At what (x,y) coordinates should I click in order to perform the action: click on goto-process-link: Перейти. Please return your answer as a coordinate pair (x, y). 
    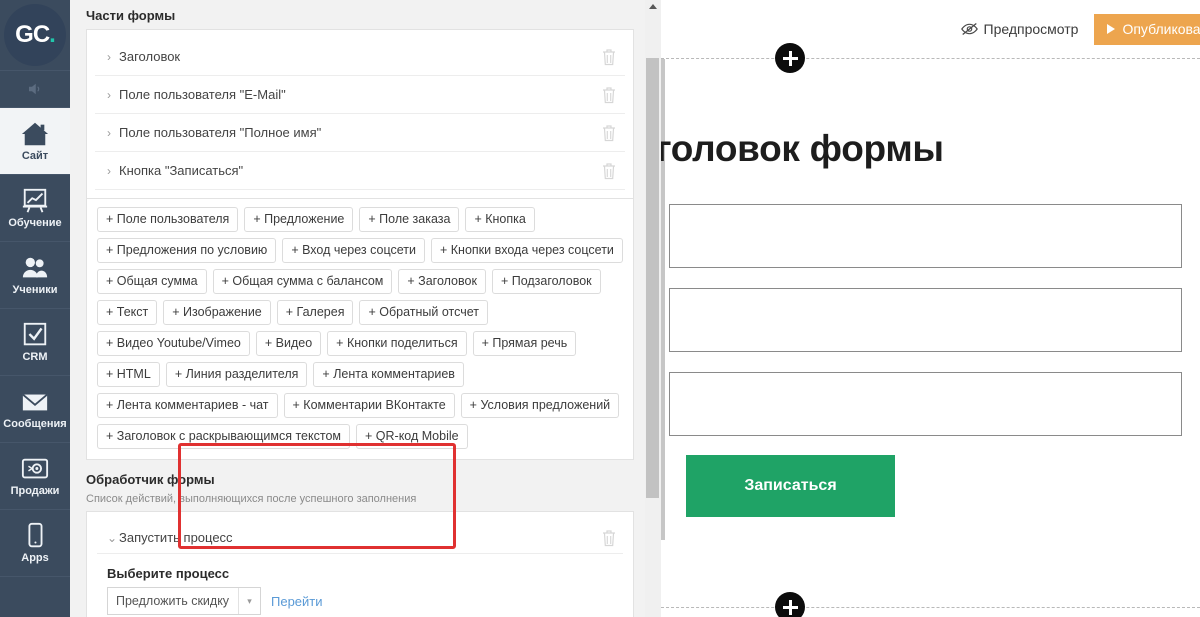
    Looking at the image, I should click on (297, 601).